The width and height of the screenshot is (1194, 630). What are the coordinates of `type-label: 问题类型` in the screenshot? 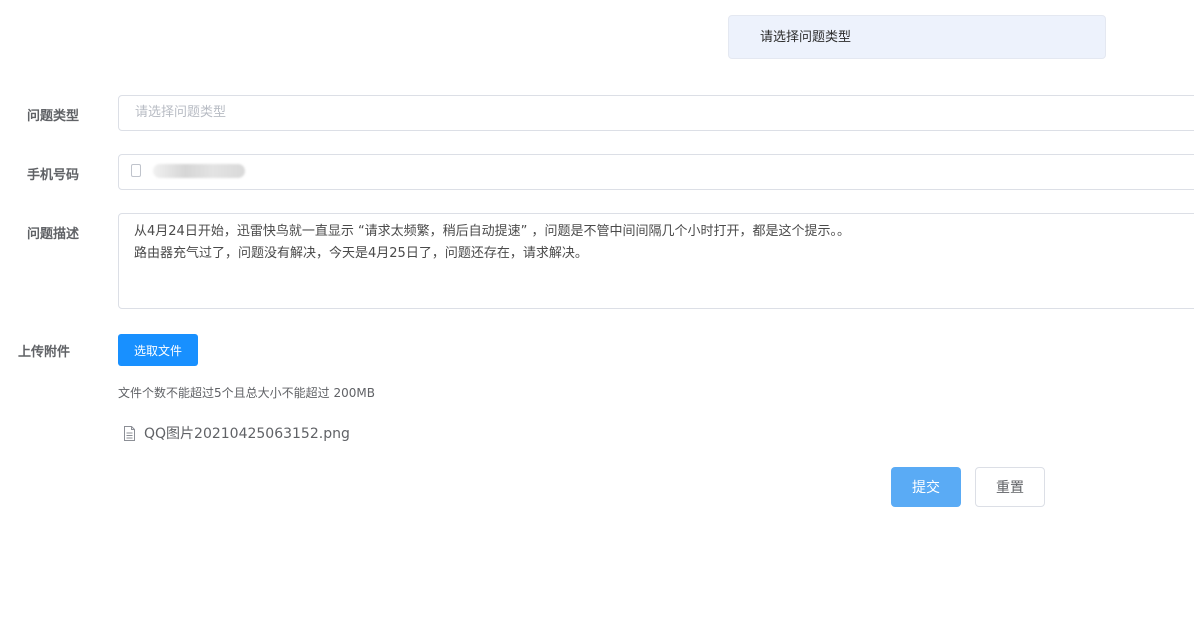 It's located at (53, 116).